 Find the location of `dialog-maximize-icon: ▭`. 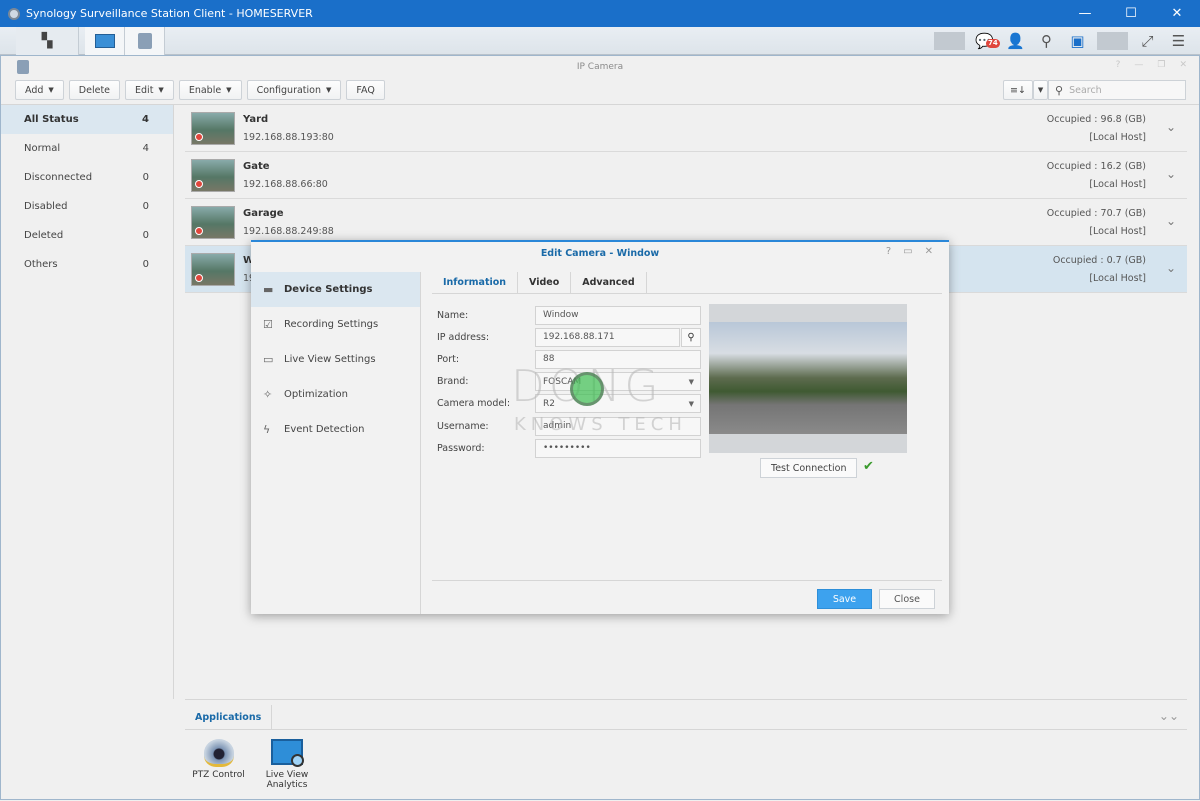

dialog-maximize-icon: ▭ is located at coordinates (907, 251).